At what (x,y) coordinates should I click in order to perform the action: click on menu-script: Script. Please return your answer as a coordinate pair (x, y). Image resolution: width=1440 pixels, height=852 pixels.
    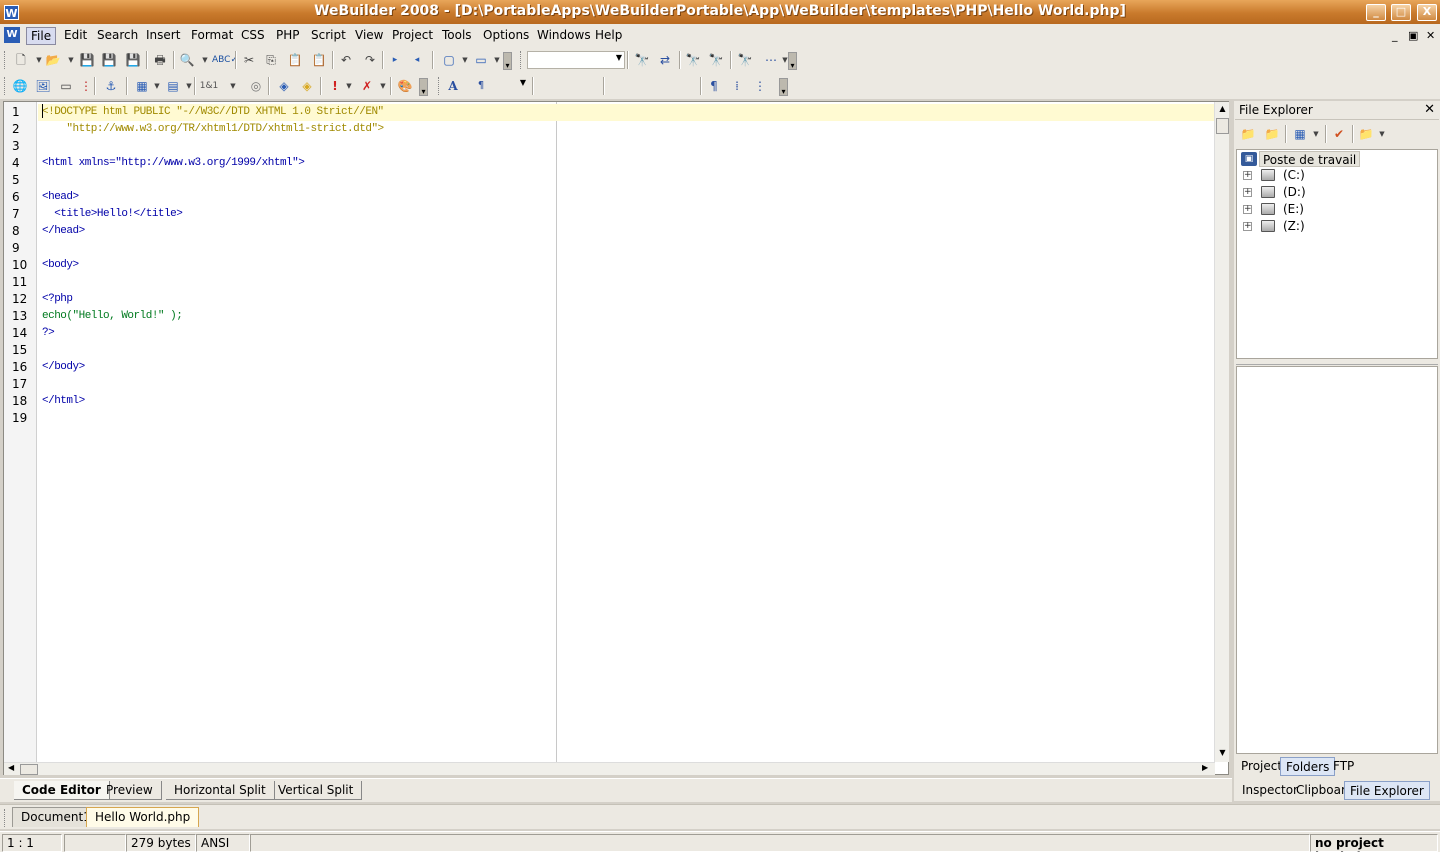
    Looking at the image, I should click on (328, 36).